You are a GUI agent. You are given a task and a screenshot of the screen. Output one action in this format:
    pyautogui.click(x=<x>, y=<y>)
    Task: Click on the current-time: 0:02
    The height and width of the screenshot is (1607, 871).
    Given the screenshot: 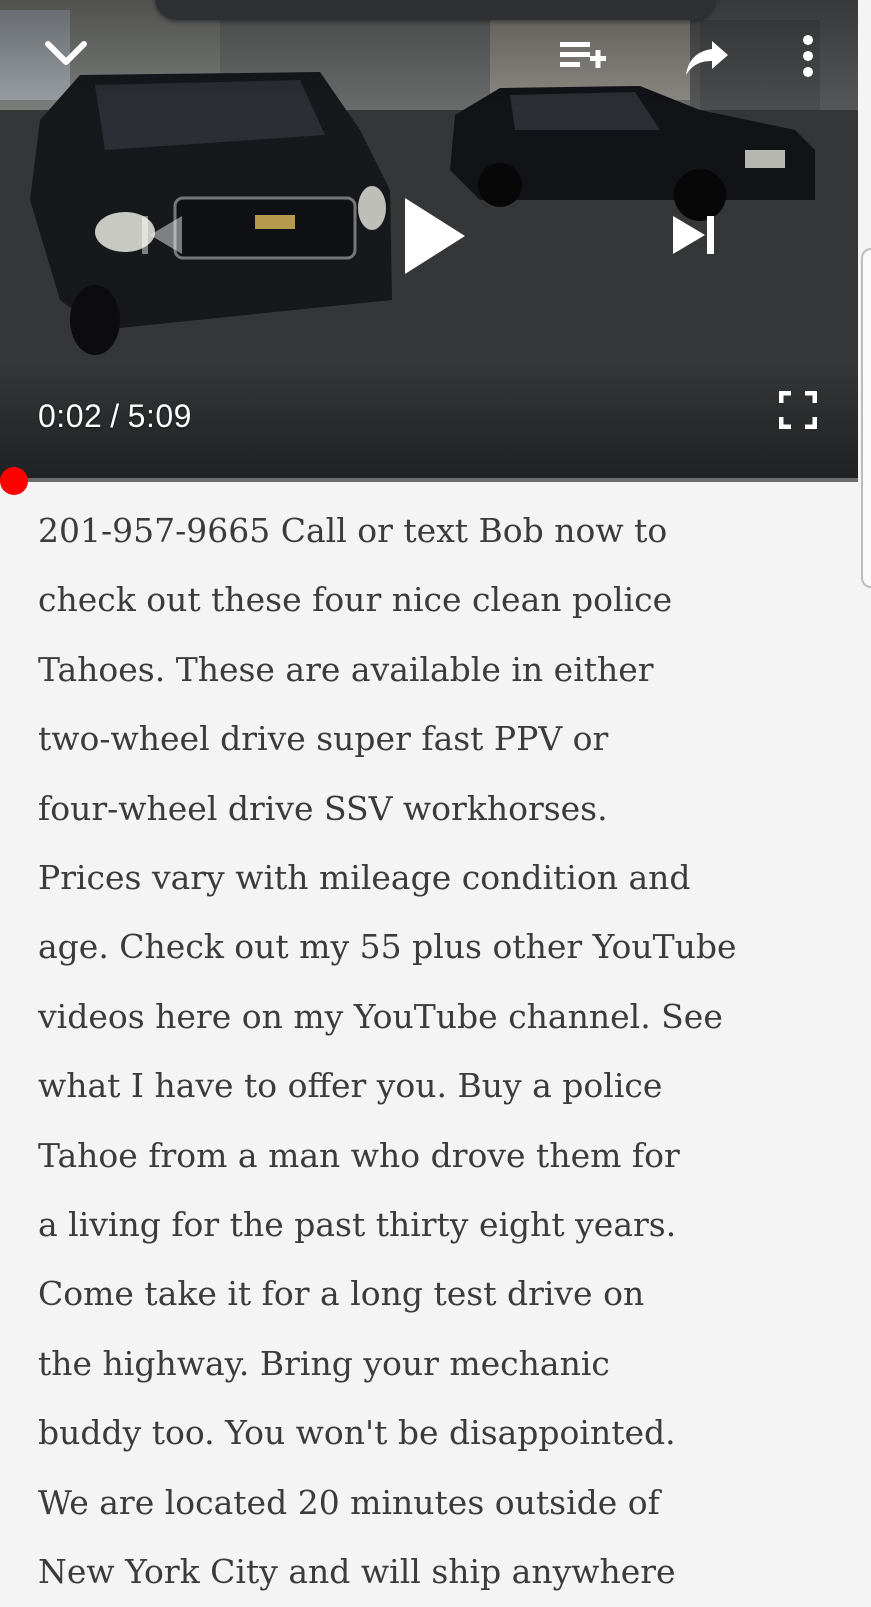 What is the action you would take?
    pyautogui.click(x=70, y=416)
    